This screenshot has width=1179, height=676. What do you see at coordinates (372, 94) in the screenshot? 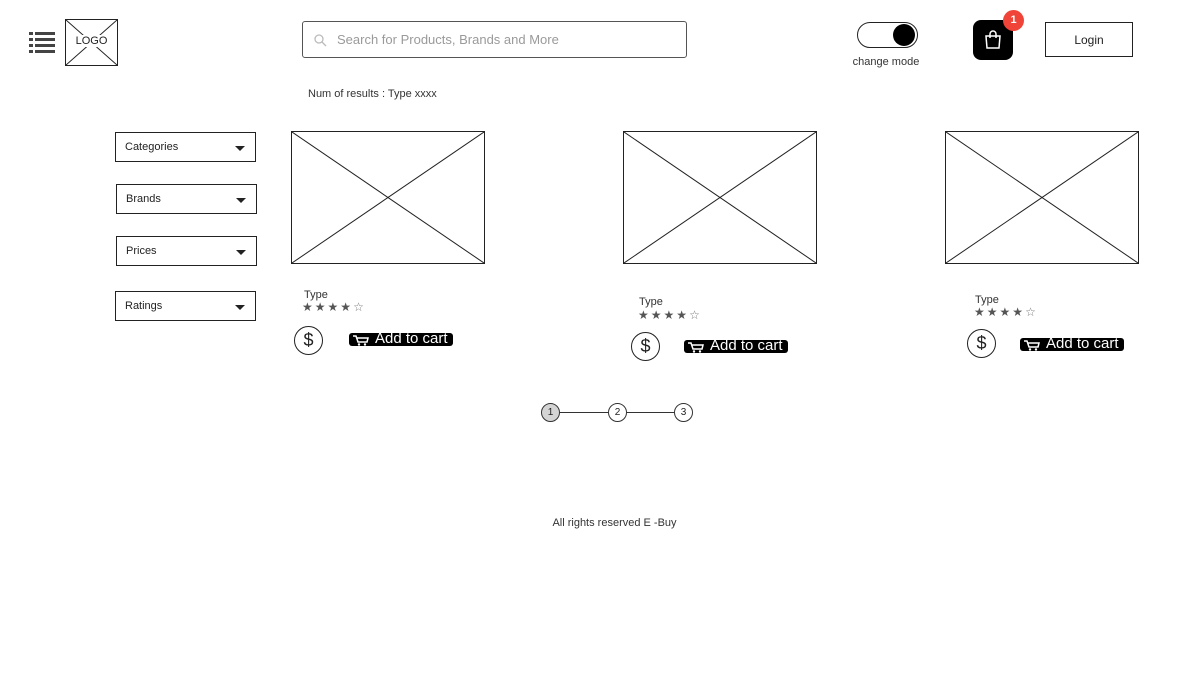
I see `results-count: Num of results : Type xxxx` at bounding box center [372, 94].